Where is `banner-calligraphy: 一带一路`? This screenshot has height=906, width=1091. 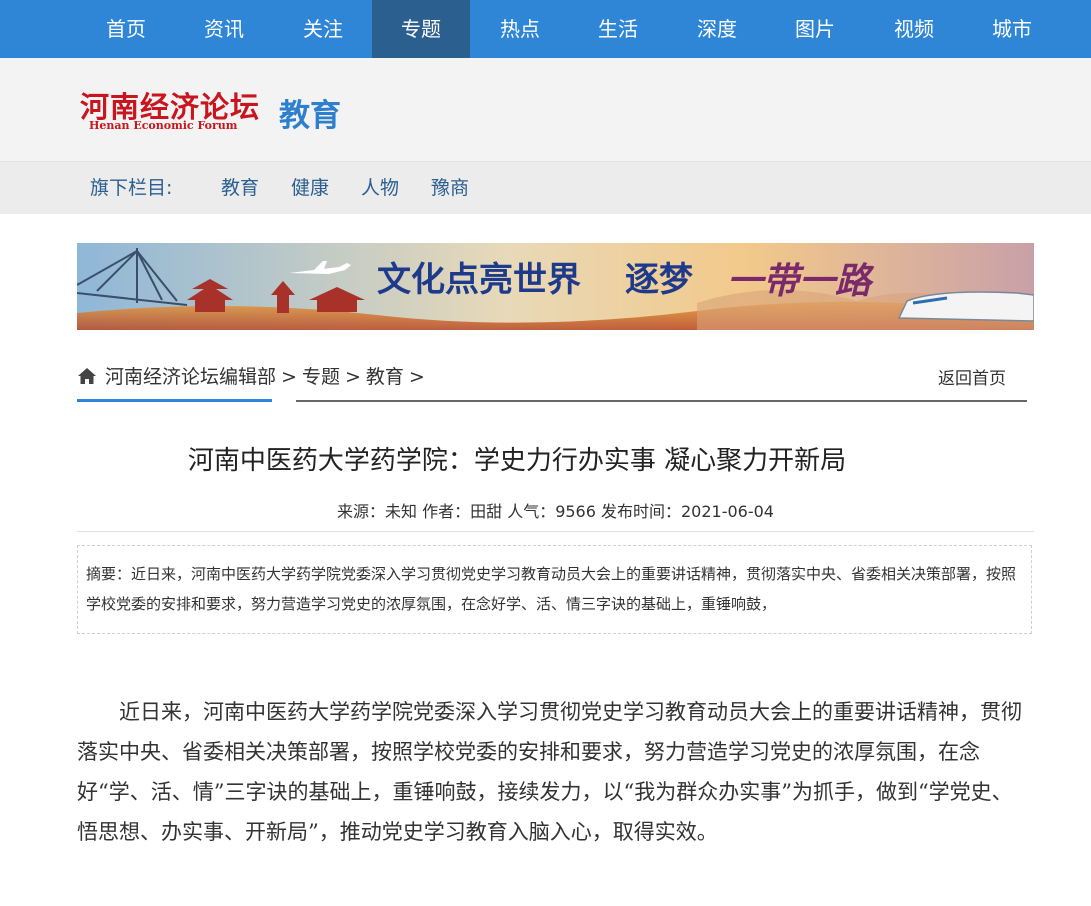 banner-calligraphy: 一带一路 is located at coordinates (801, 281).